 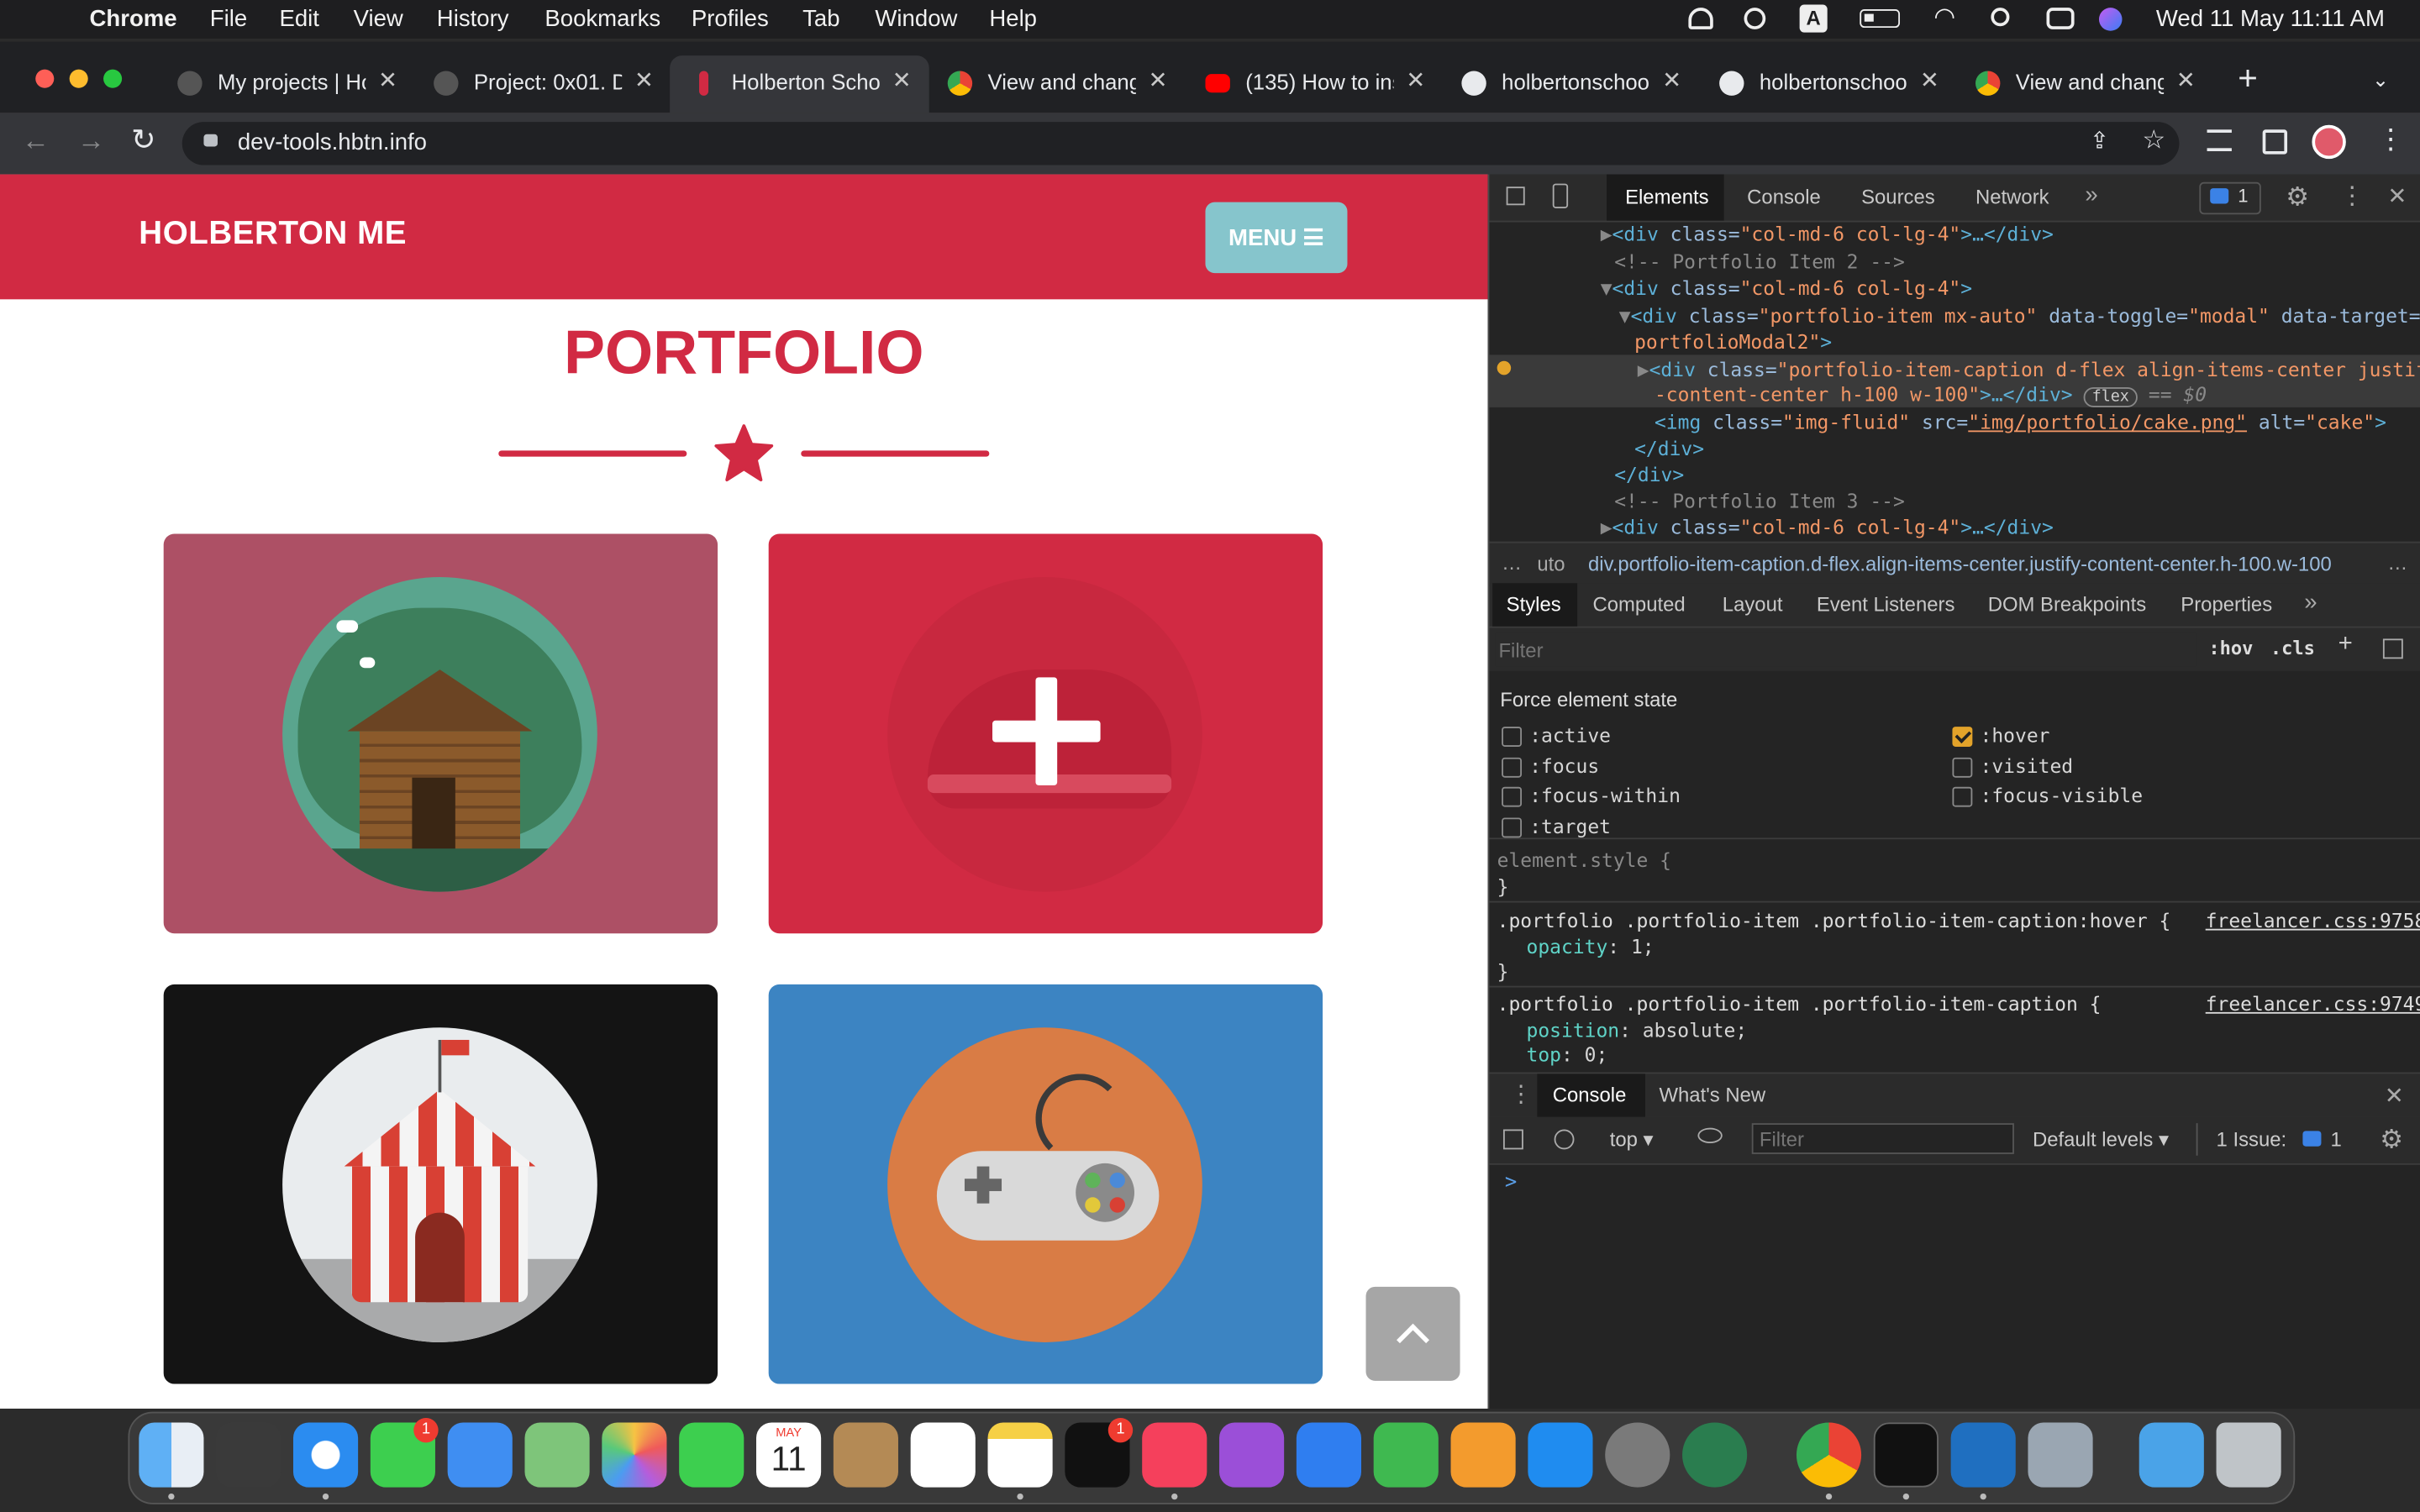 What do you see at coordinates (1584, 860) in the screenshot?
I see `element-style-rule: element.style {` at bounding box center [1584, 860].